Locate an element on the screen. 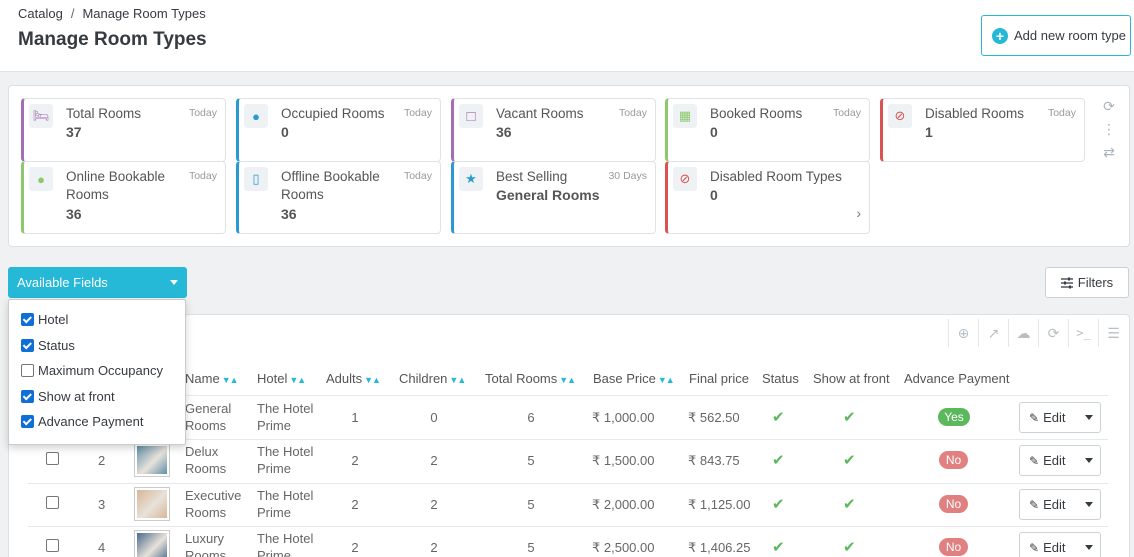 The width and height of the screenshot is (1134, 557). column-header-adults: Adults ▼▲ is located at coordinates (353, 378).